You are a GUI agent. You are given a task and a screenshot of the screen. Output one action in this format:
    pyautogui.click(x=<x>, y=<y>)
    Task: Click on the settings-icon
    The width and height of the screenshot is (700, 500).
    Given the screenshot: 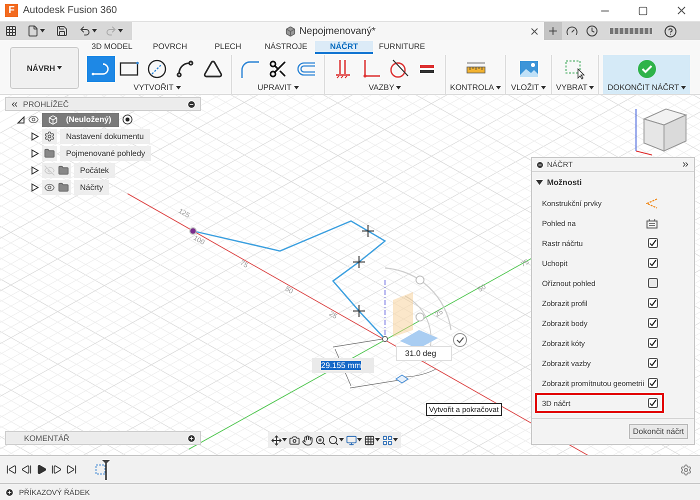 What is the action you would take?
    pyautogui.click(x=686, y=470)
    